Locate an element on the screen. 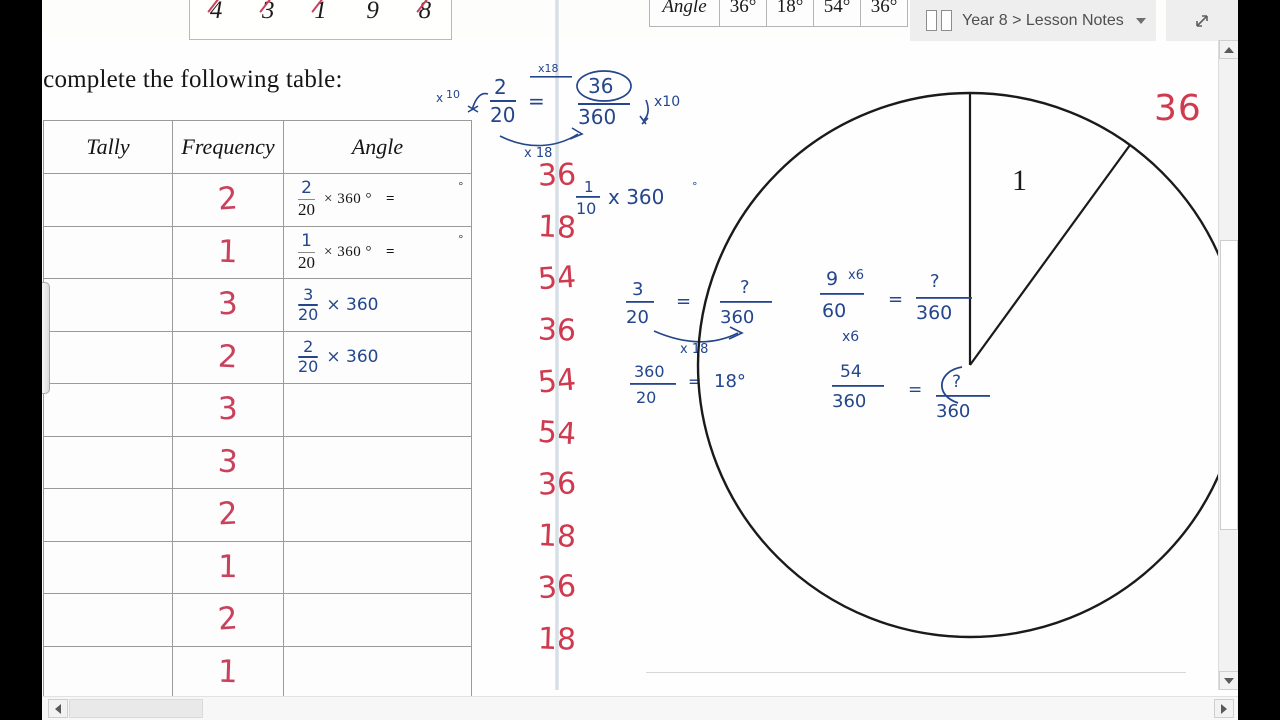 The width and height of the screenshot is (1280, 720). table-row: 3 3 20 × 360 is located at coordinates (257, 305).